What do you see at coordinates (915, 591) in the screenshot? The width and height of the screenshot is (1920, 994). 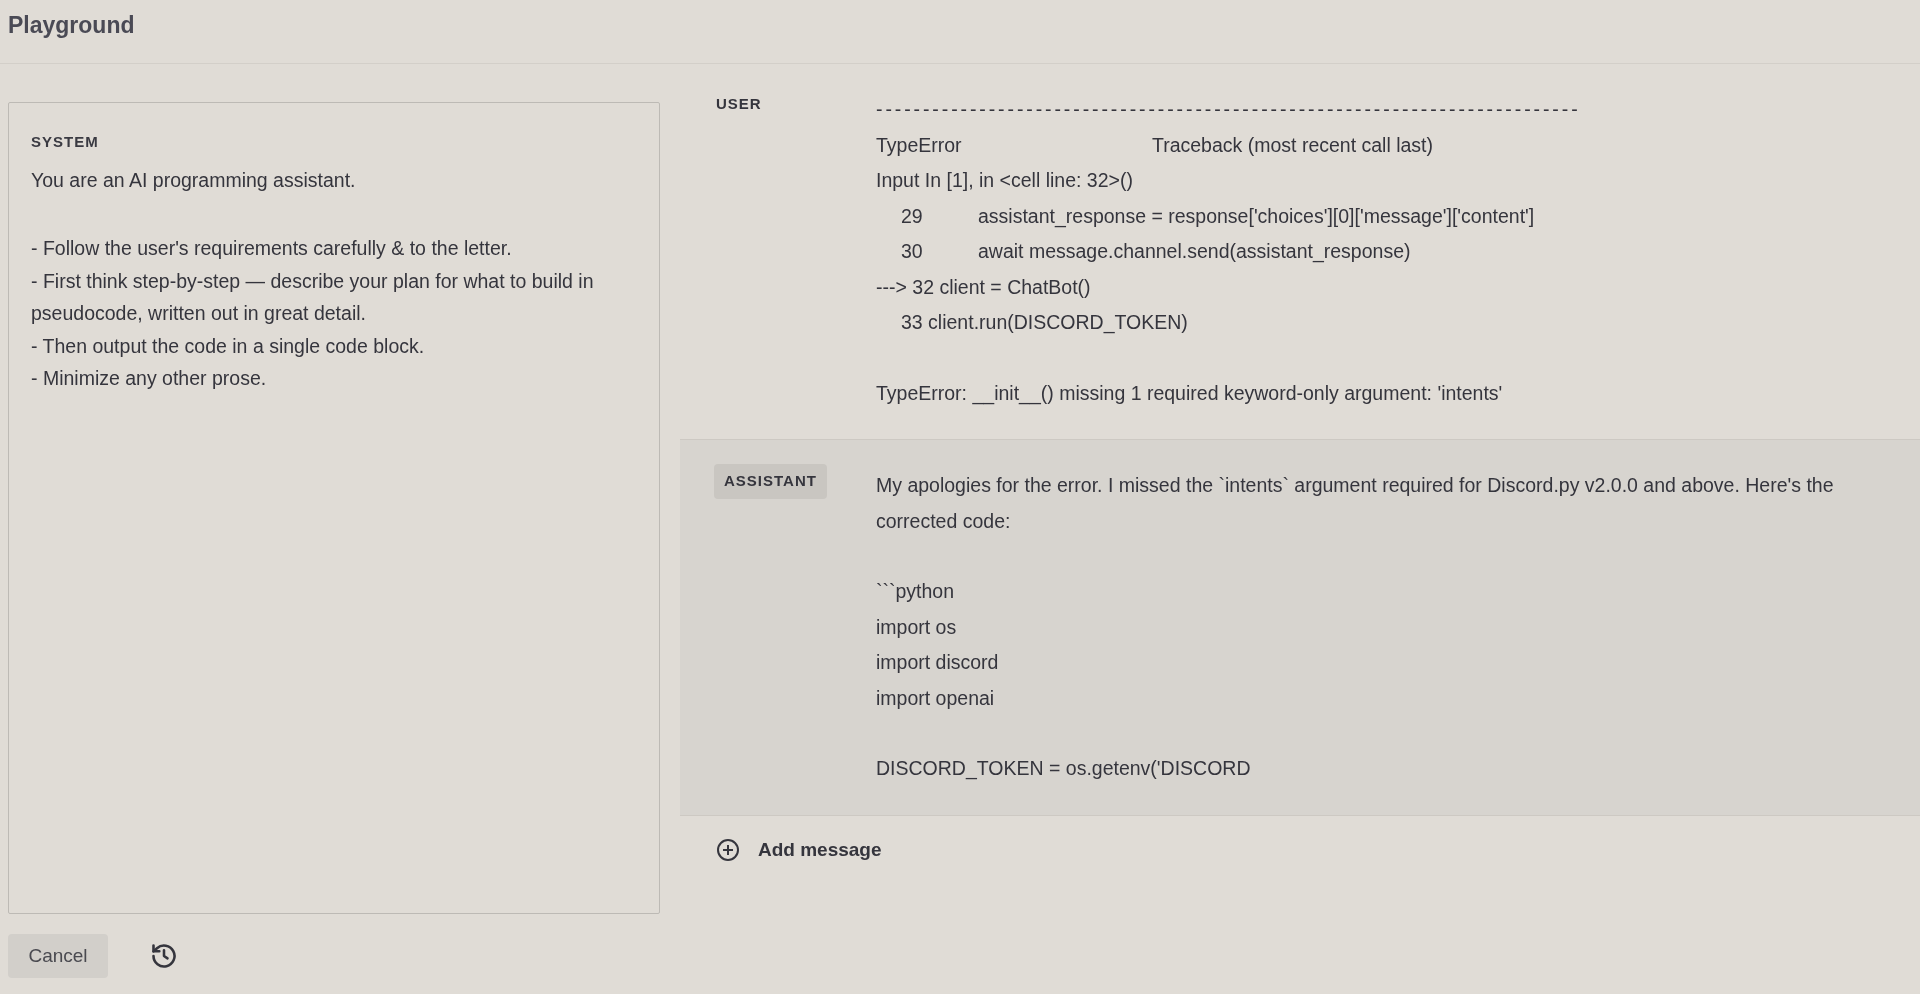 I see `message-text: ```python` at bounding box center [915, 591].